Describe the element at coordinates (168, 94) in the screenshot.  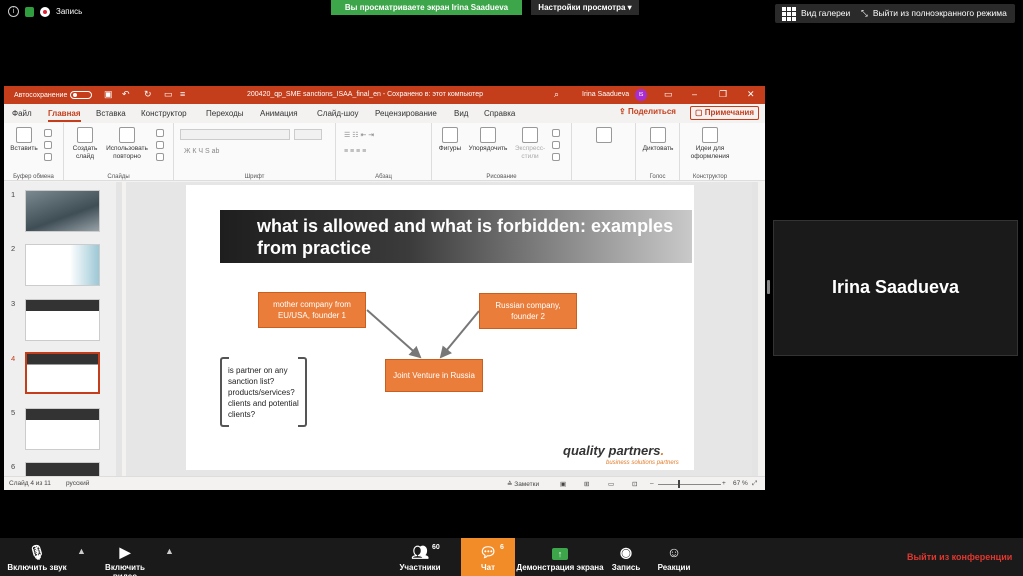
I see `slideshow-icon: ▭` at that location.